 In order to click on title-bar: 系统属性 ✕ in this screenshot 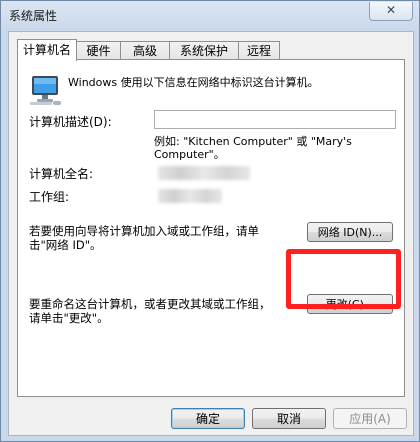, I will do `click(210, 16)`.